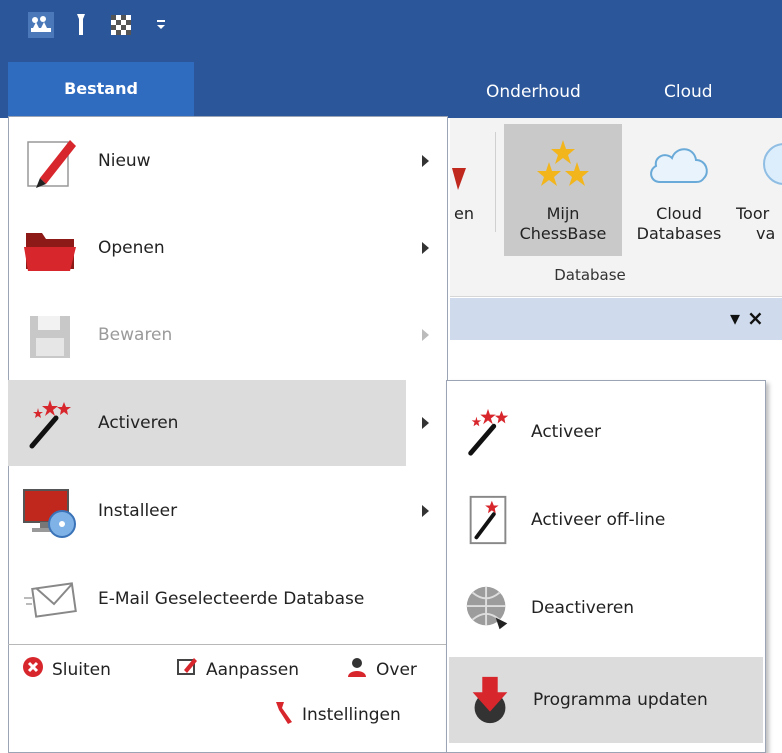 The image size is (782, 753). What do you see at coordinates (81, 669) in the screenshot?
I see `close-label: Sluiten` at bounding box center [81, 669].